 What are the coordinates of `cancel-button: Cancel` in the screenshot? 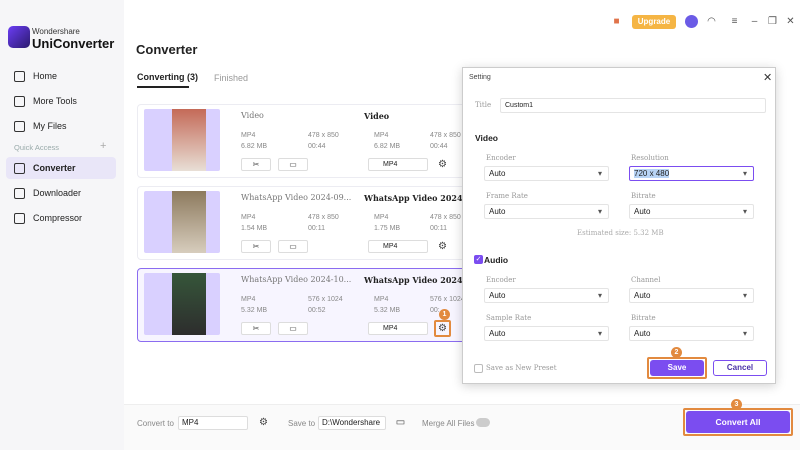 It's located at (740, 368).